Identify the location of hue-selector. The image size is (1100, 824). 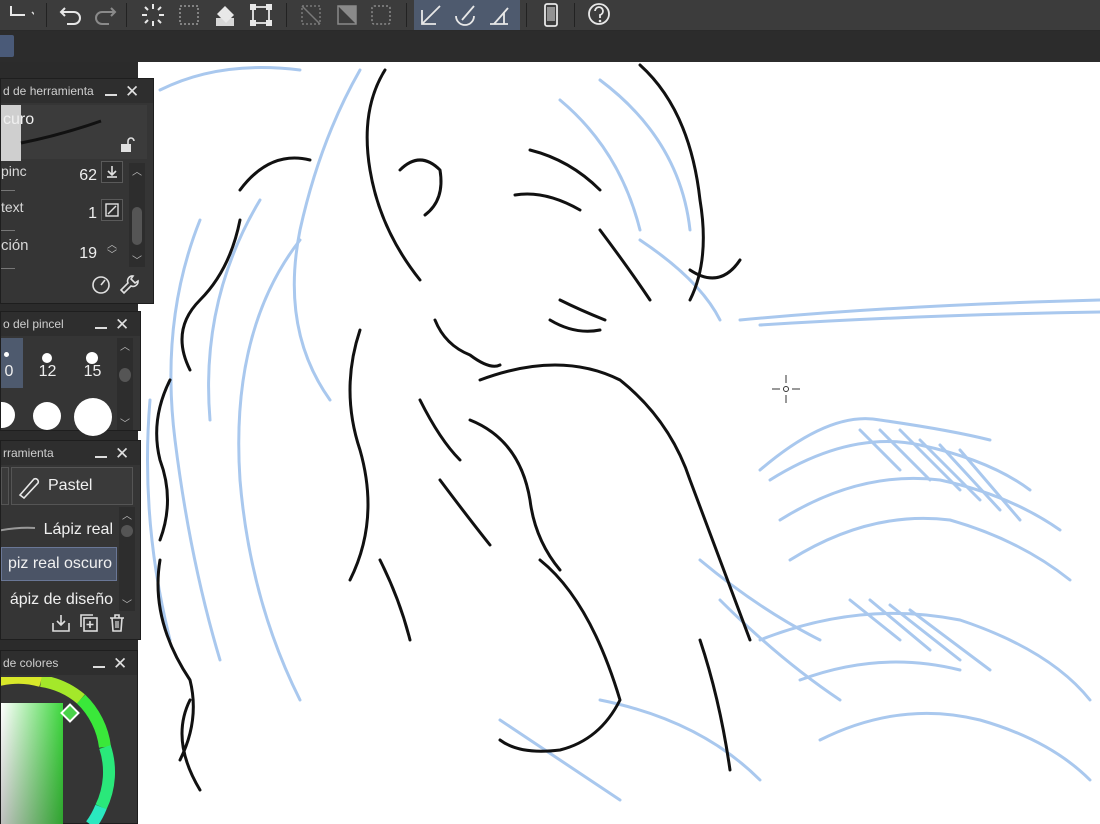
(70, 713).